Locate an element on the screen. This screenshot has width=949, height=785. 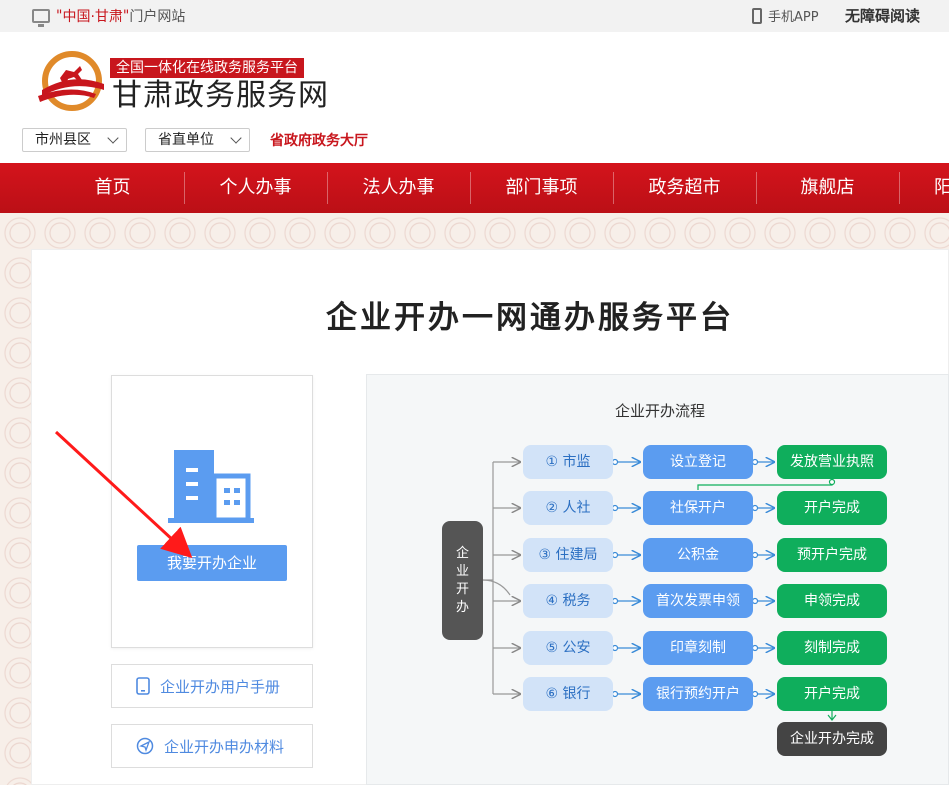
flow-dept-tax: ④ 税务 is located at coordinates (568, 601).